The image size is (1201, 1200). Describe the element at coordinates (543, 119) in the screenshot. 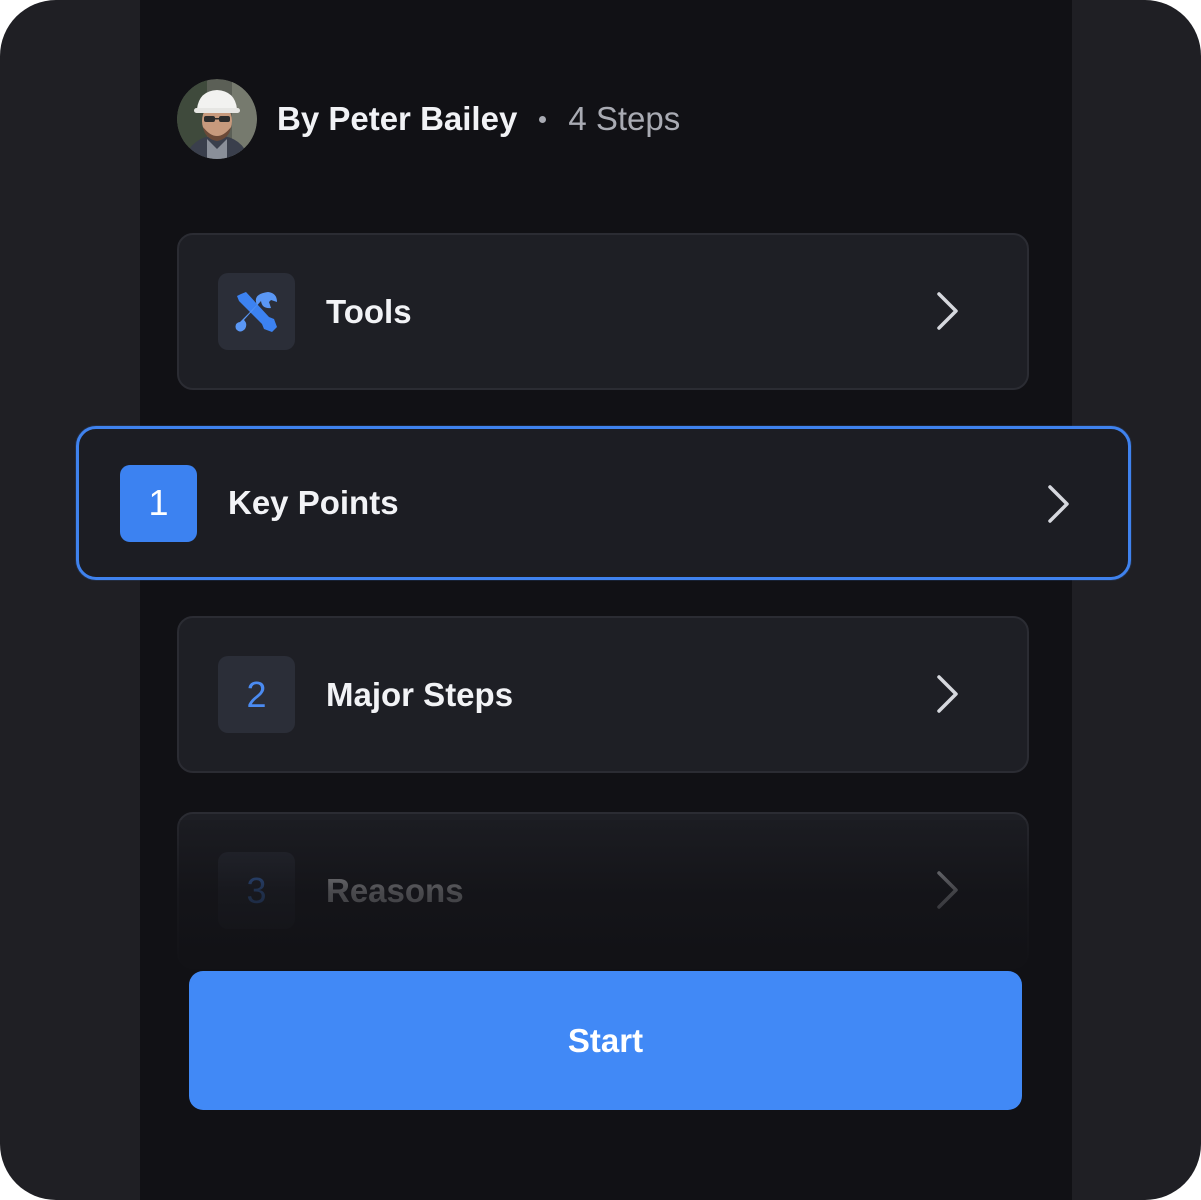

I see `separator-dot` at that location.